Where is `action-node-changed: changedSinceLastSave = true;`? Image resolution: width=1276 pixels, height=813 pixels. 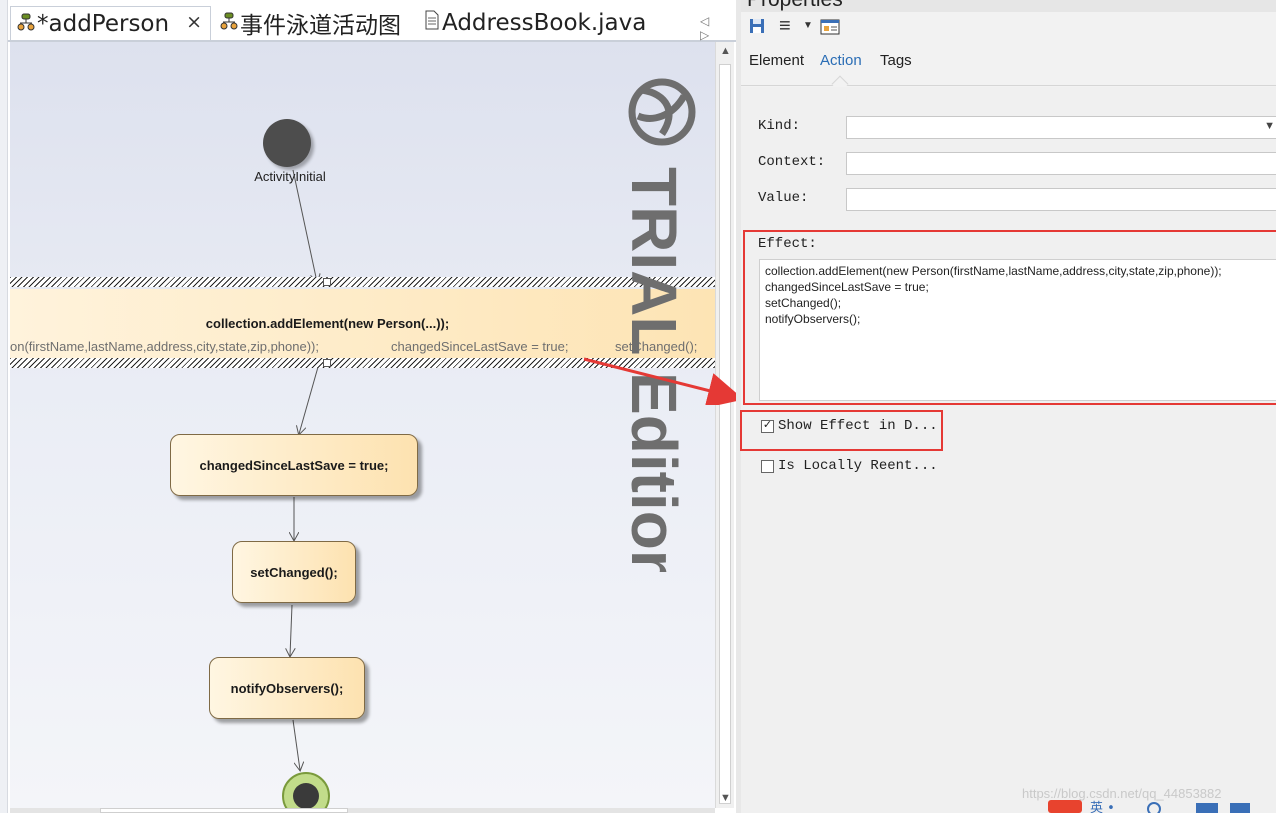
action-node-changed: changedSinceLastSave = true; is located at coordinates (294, 465).